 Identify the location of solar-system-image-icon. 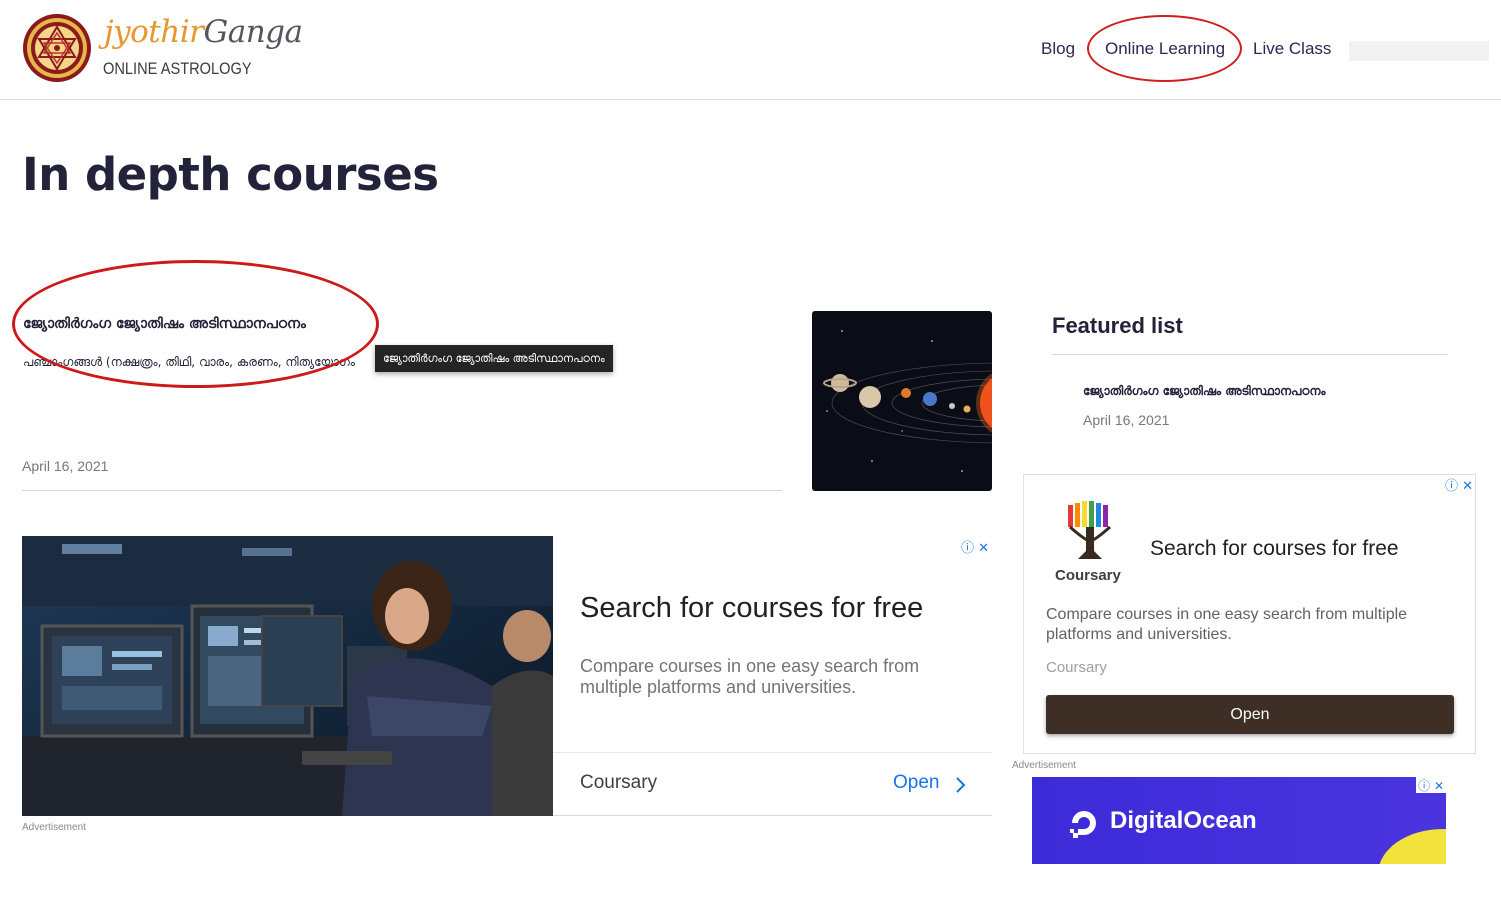
(902, 401).